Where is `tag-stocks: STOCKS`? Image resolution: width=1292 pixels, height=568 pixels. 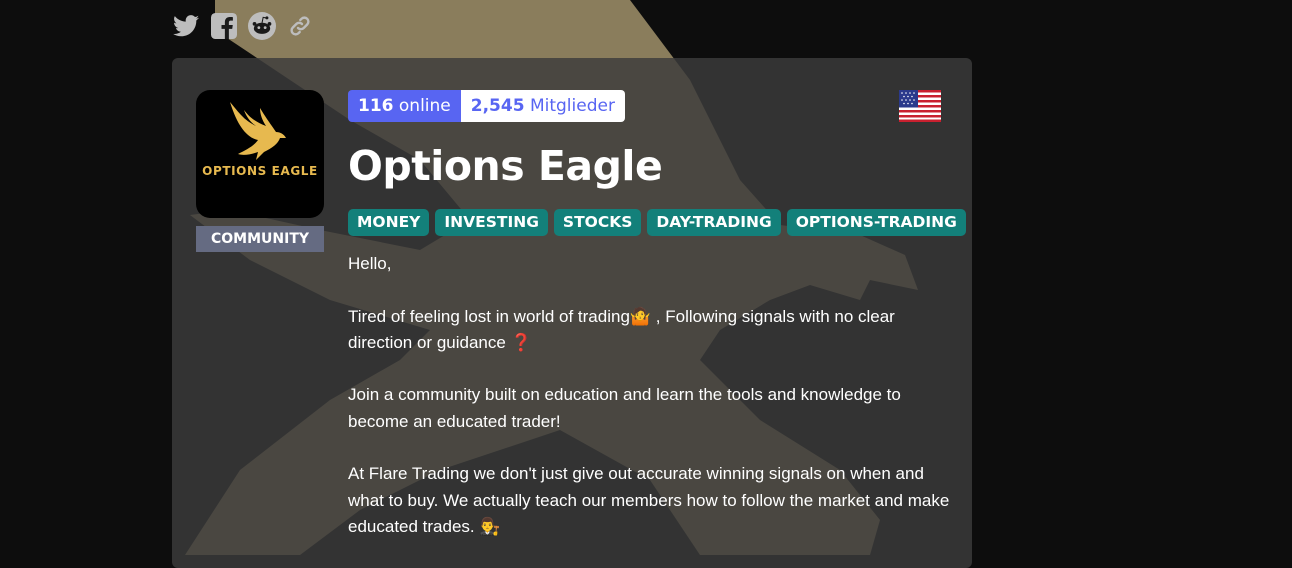 tag-stocks: STOCKS is located at coordinates (597, 222).